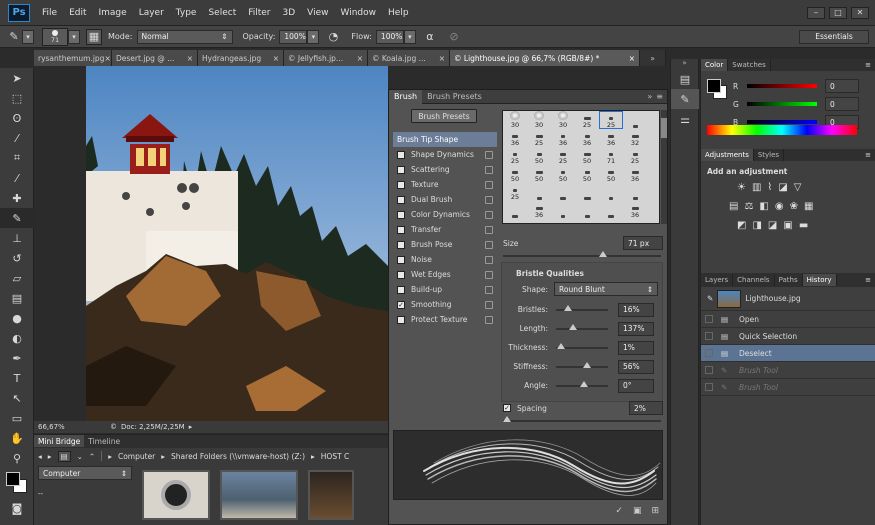  Describe the element at coordinates (842, 104) in the screenshot. I see `channel-value: 0` at that location.